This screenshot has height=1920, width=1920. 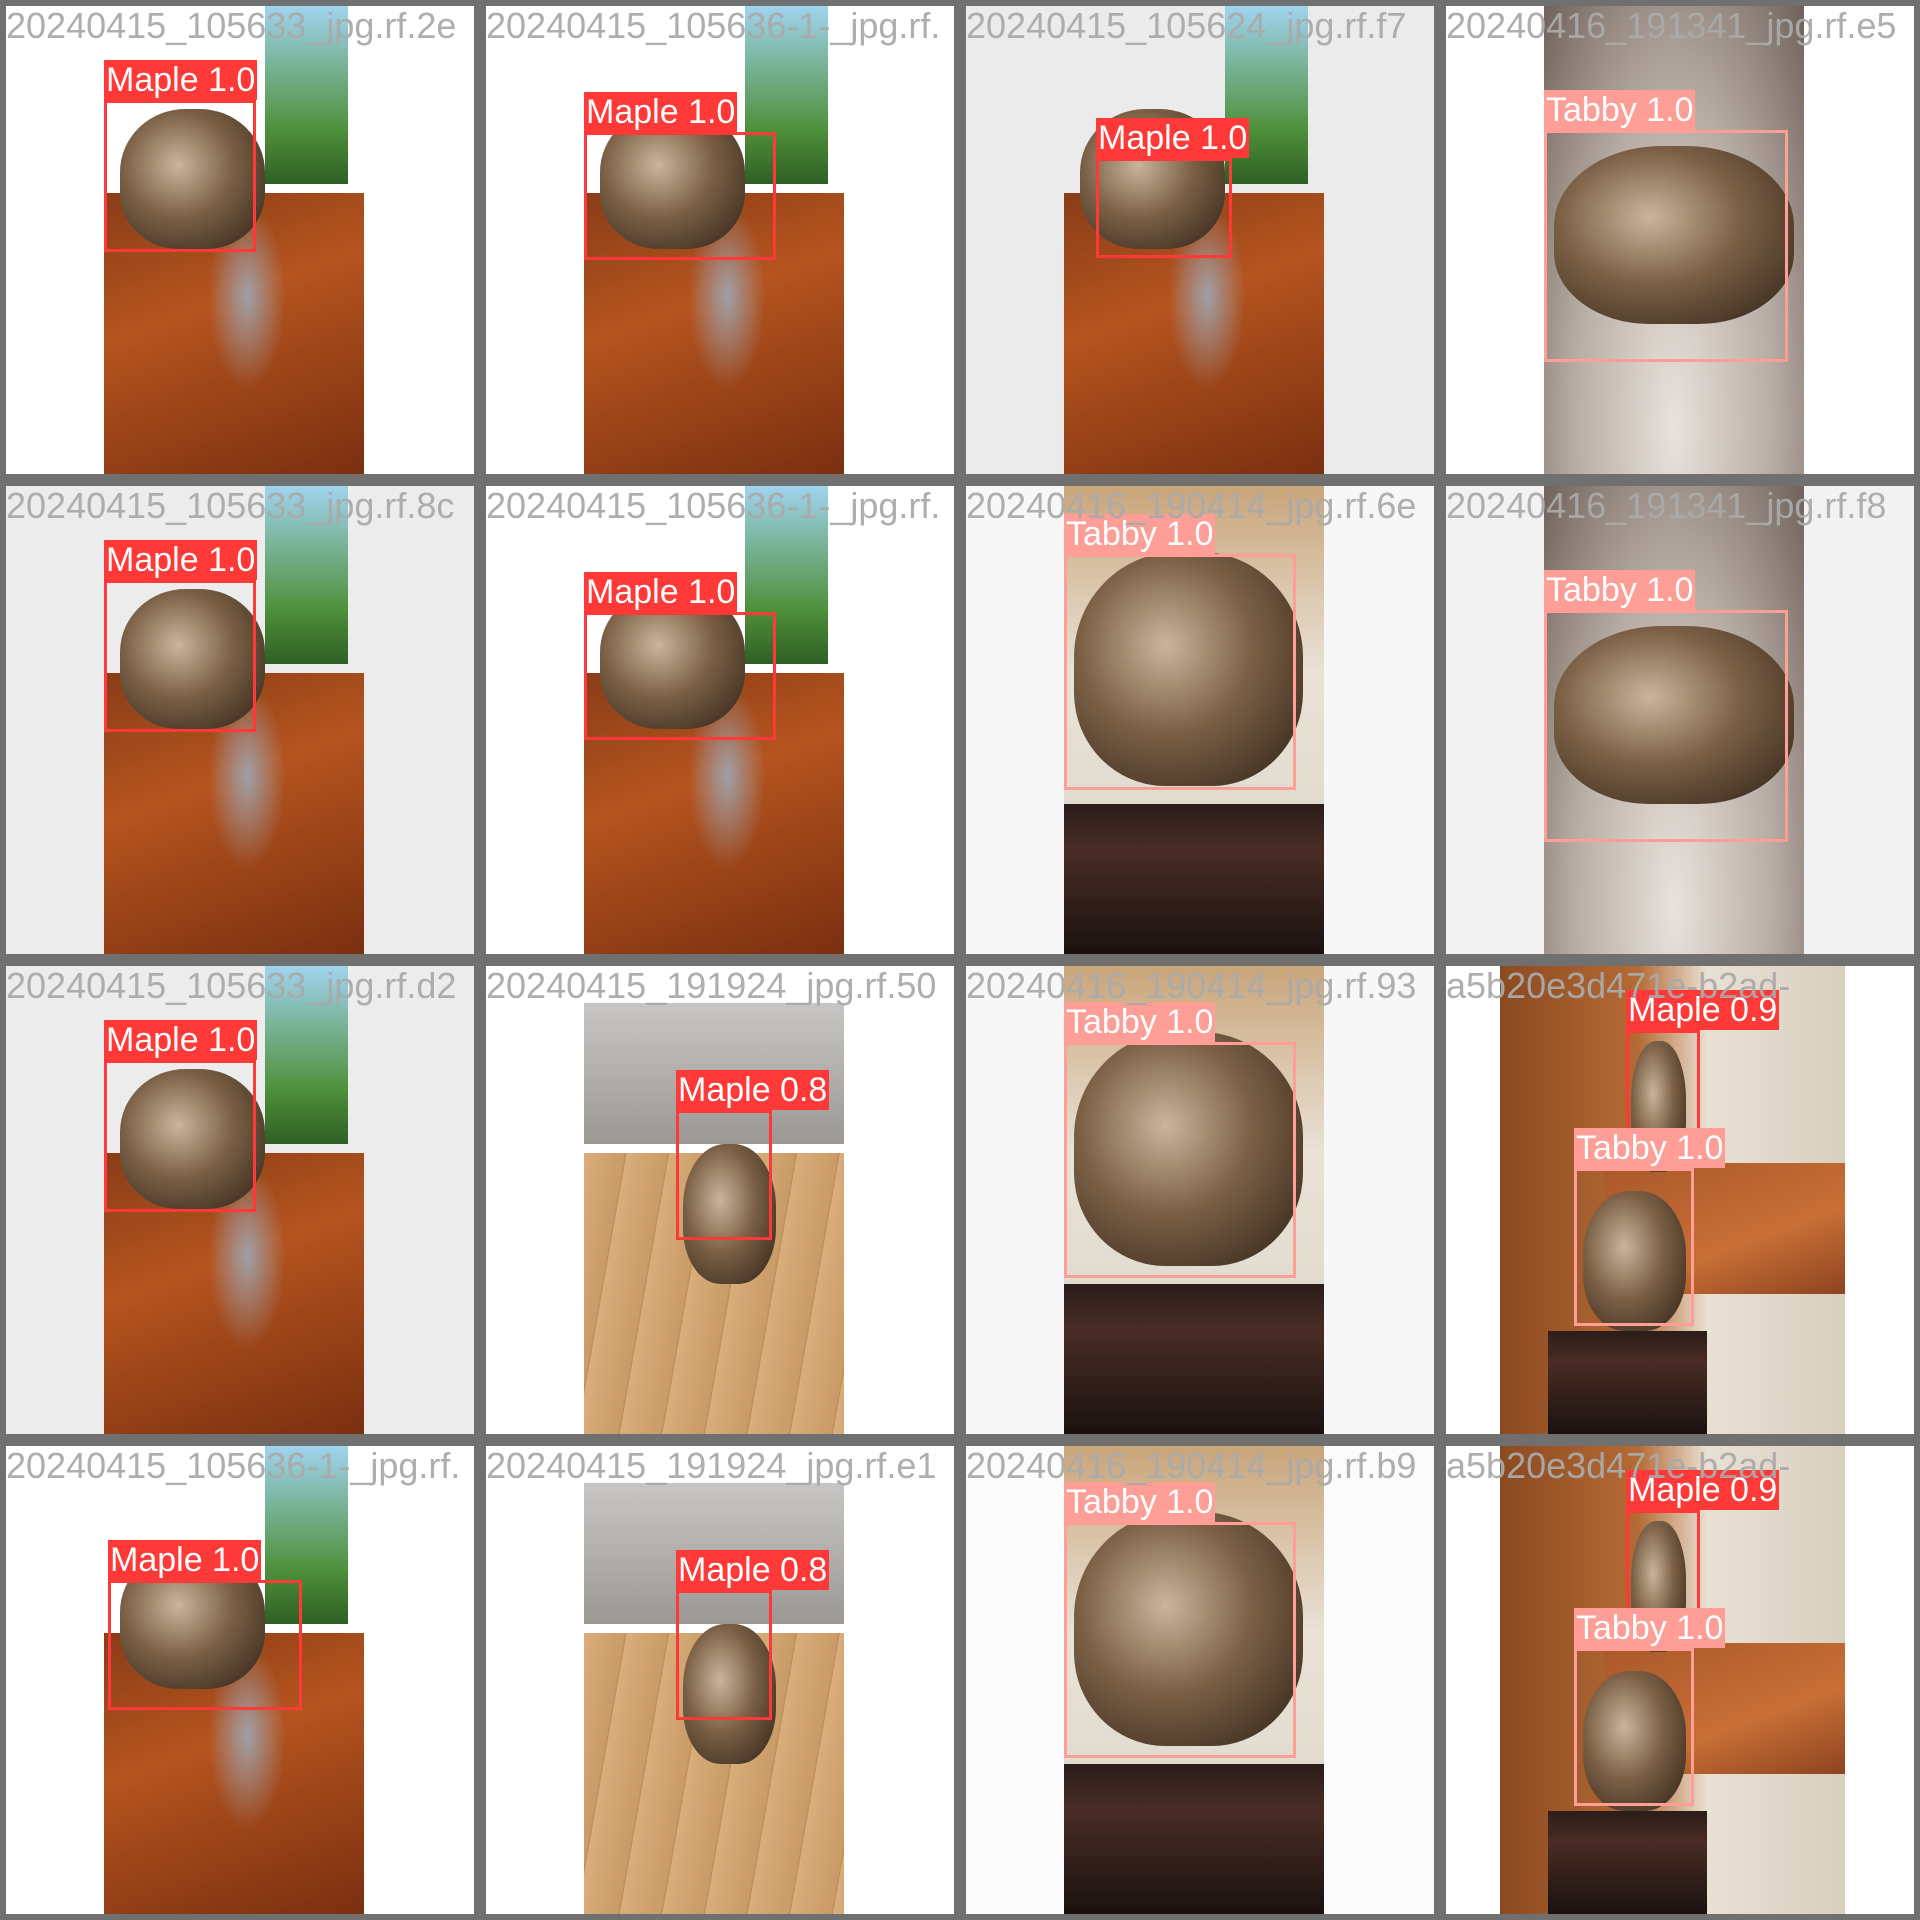 I want to click on filename-label: 20240416_190414_jpg.rf.b9, so click(x=1191, y=1465).